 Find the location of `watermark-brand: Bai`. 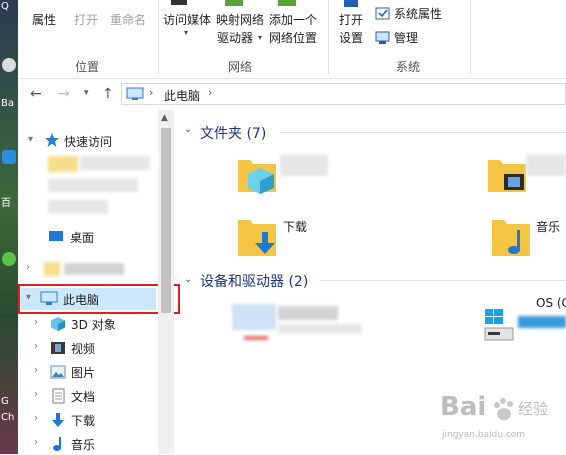

watermark-brand: Bai is located at coordinates (463, 407).